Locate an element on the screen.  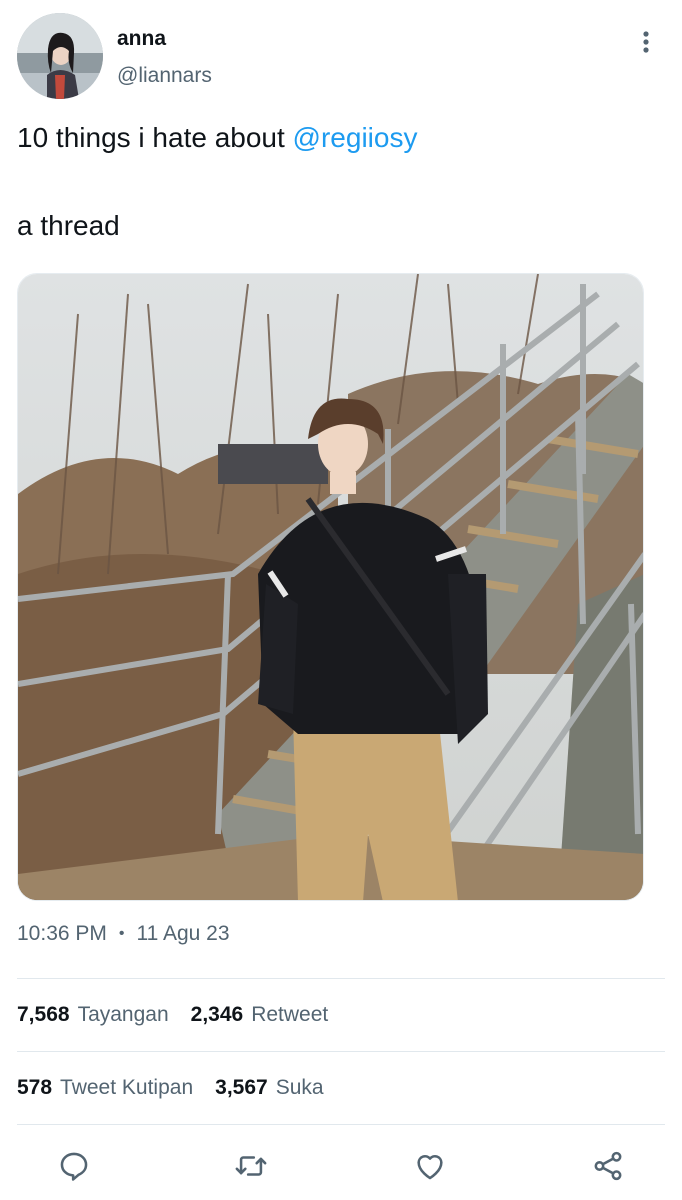
views-stat: 7,568 Tayangan is located at coordinates (93, 1015).